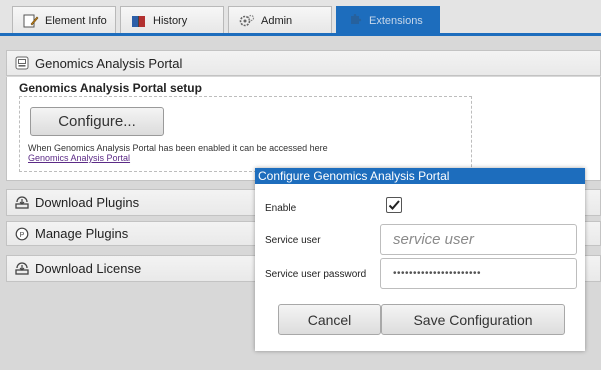 This screenshot has height=370, width=601. Describe the element at coordinates (303, 63) in the screenshot. I see `portal-section-header: Genomics Analysis Portal` at that location.